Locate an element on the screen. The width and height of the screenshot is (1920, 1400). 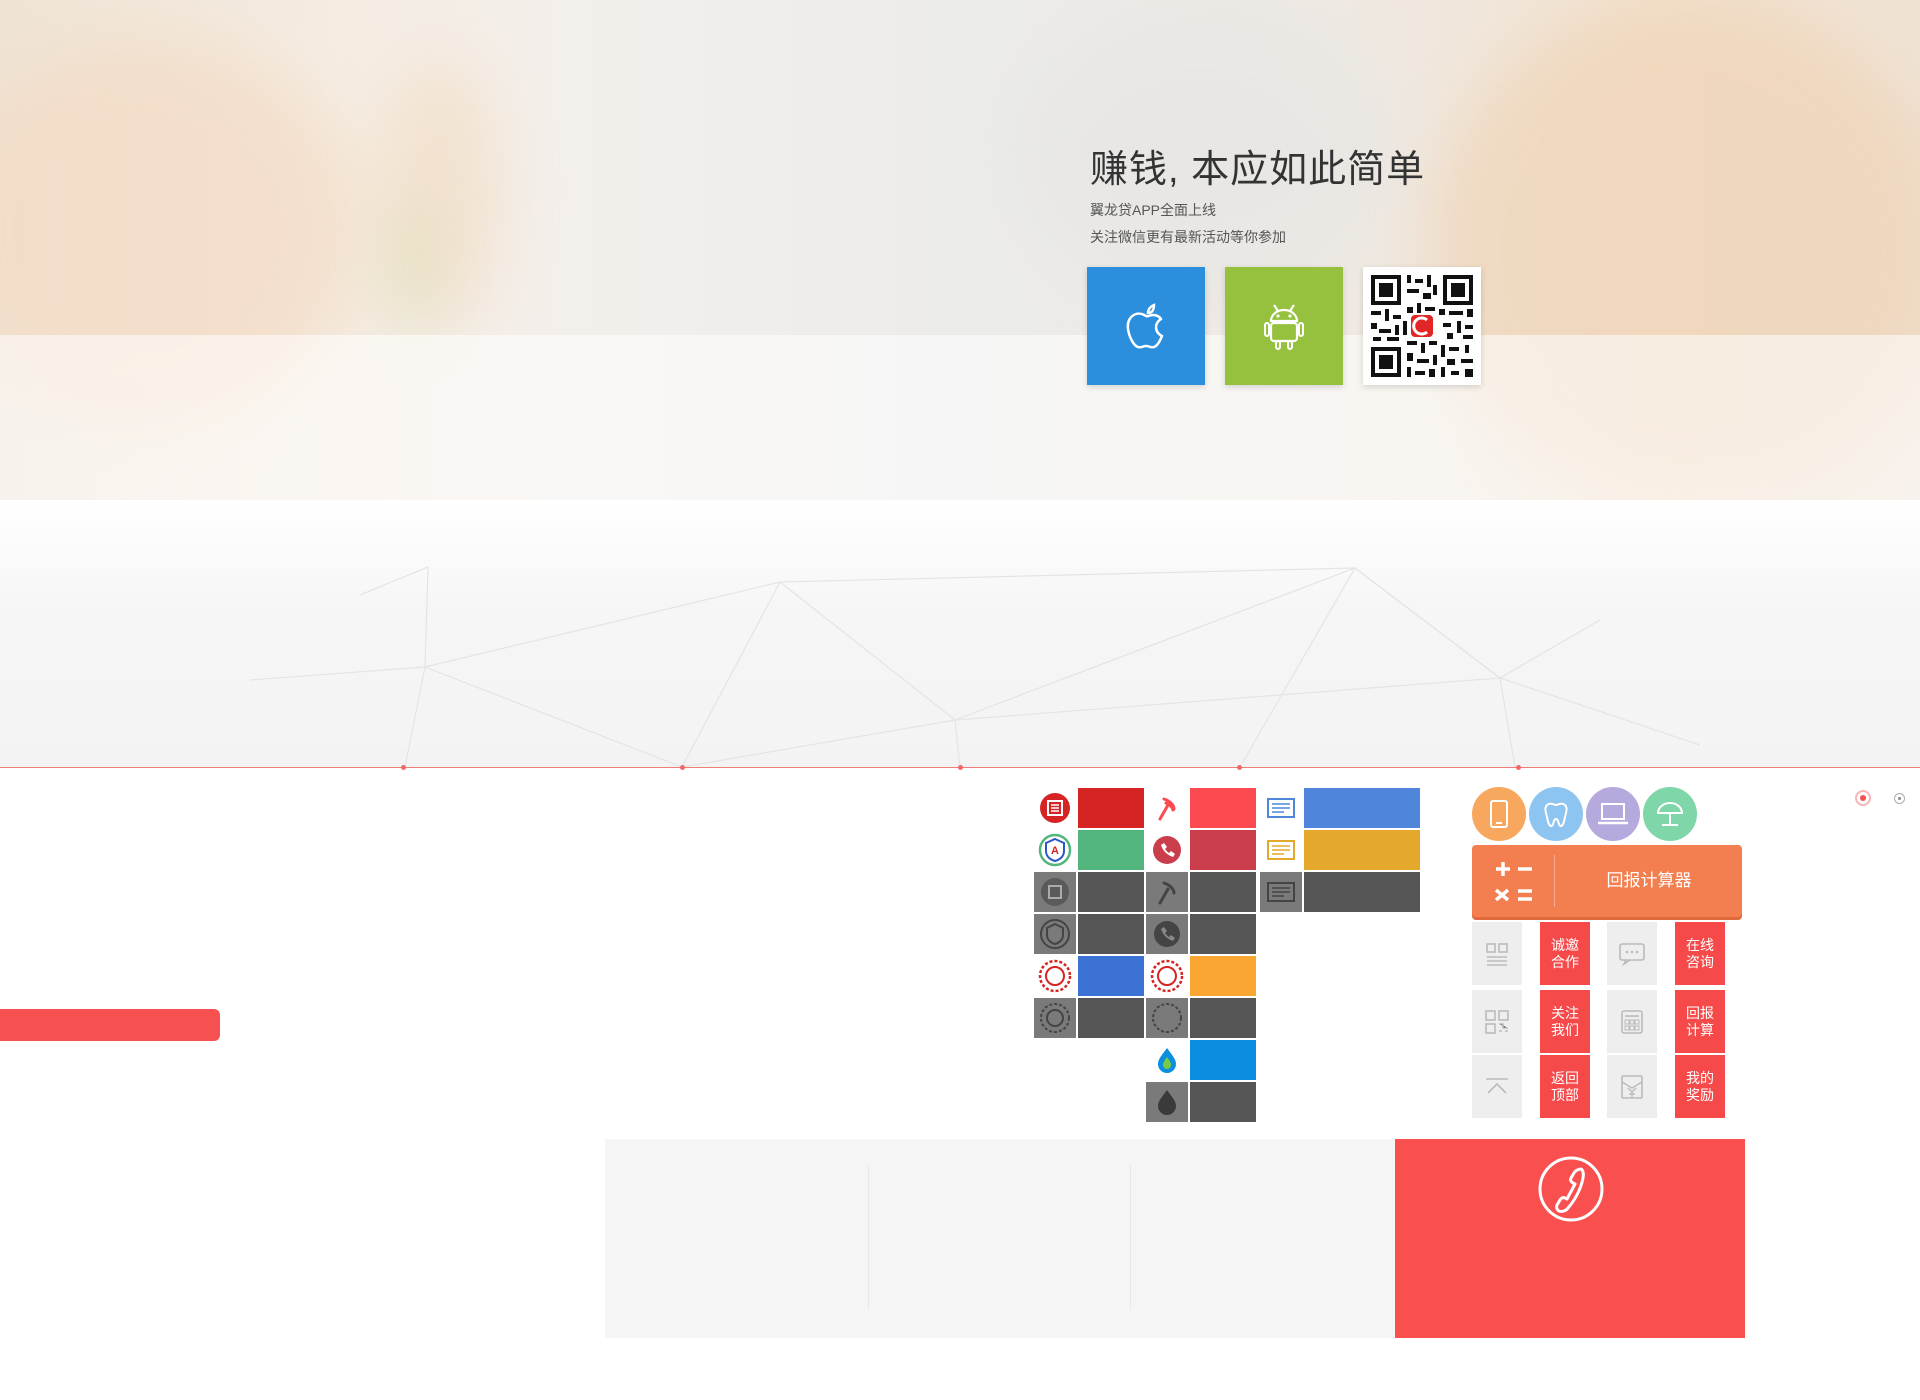
info-panel is located at coordinates (1000, 1238).